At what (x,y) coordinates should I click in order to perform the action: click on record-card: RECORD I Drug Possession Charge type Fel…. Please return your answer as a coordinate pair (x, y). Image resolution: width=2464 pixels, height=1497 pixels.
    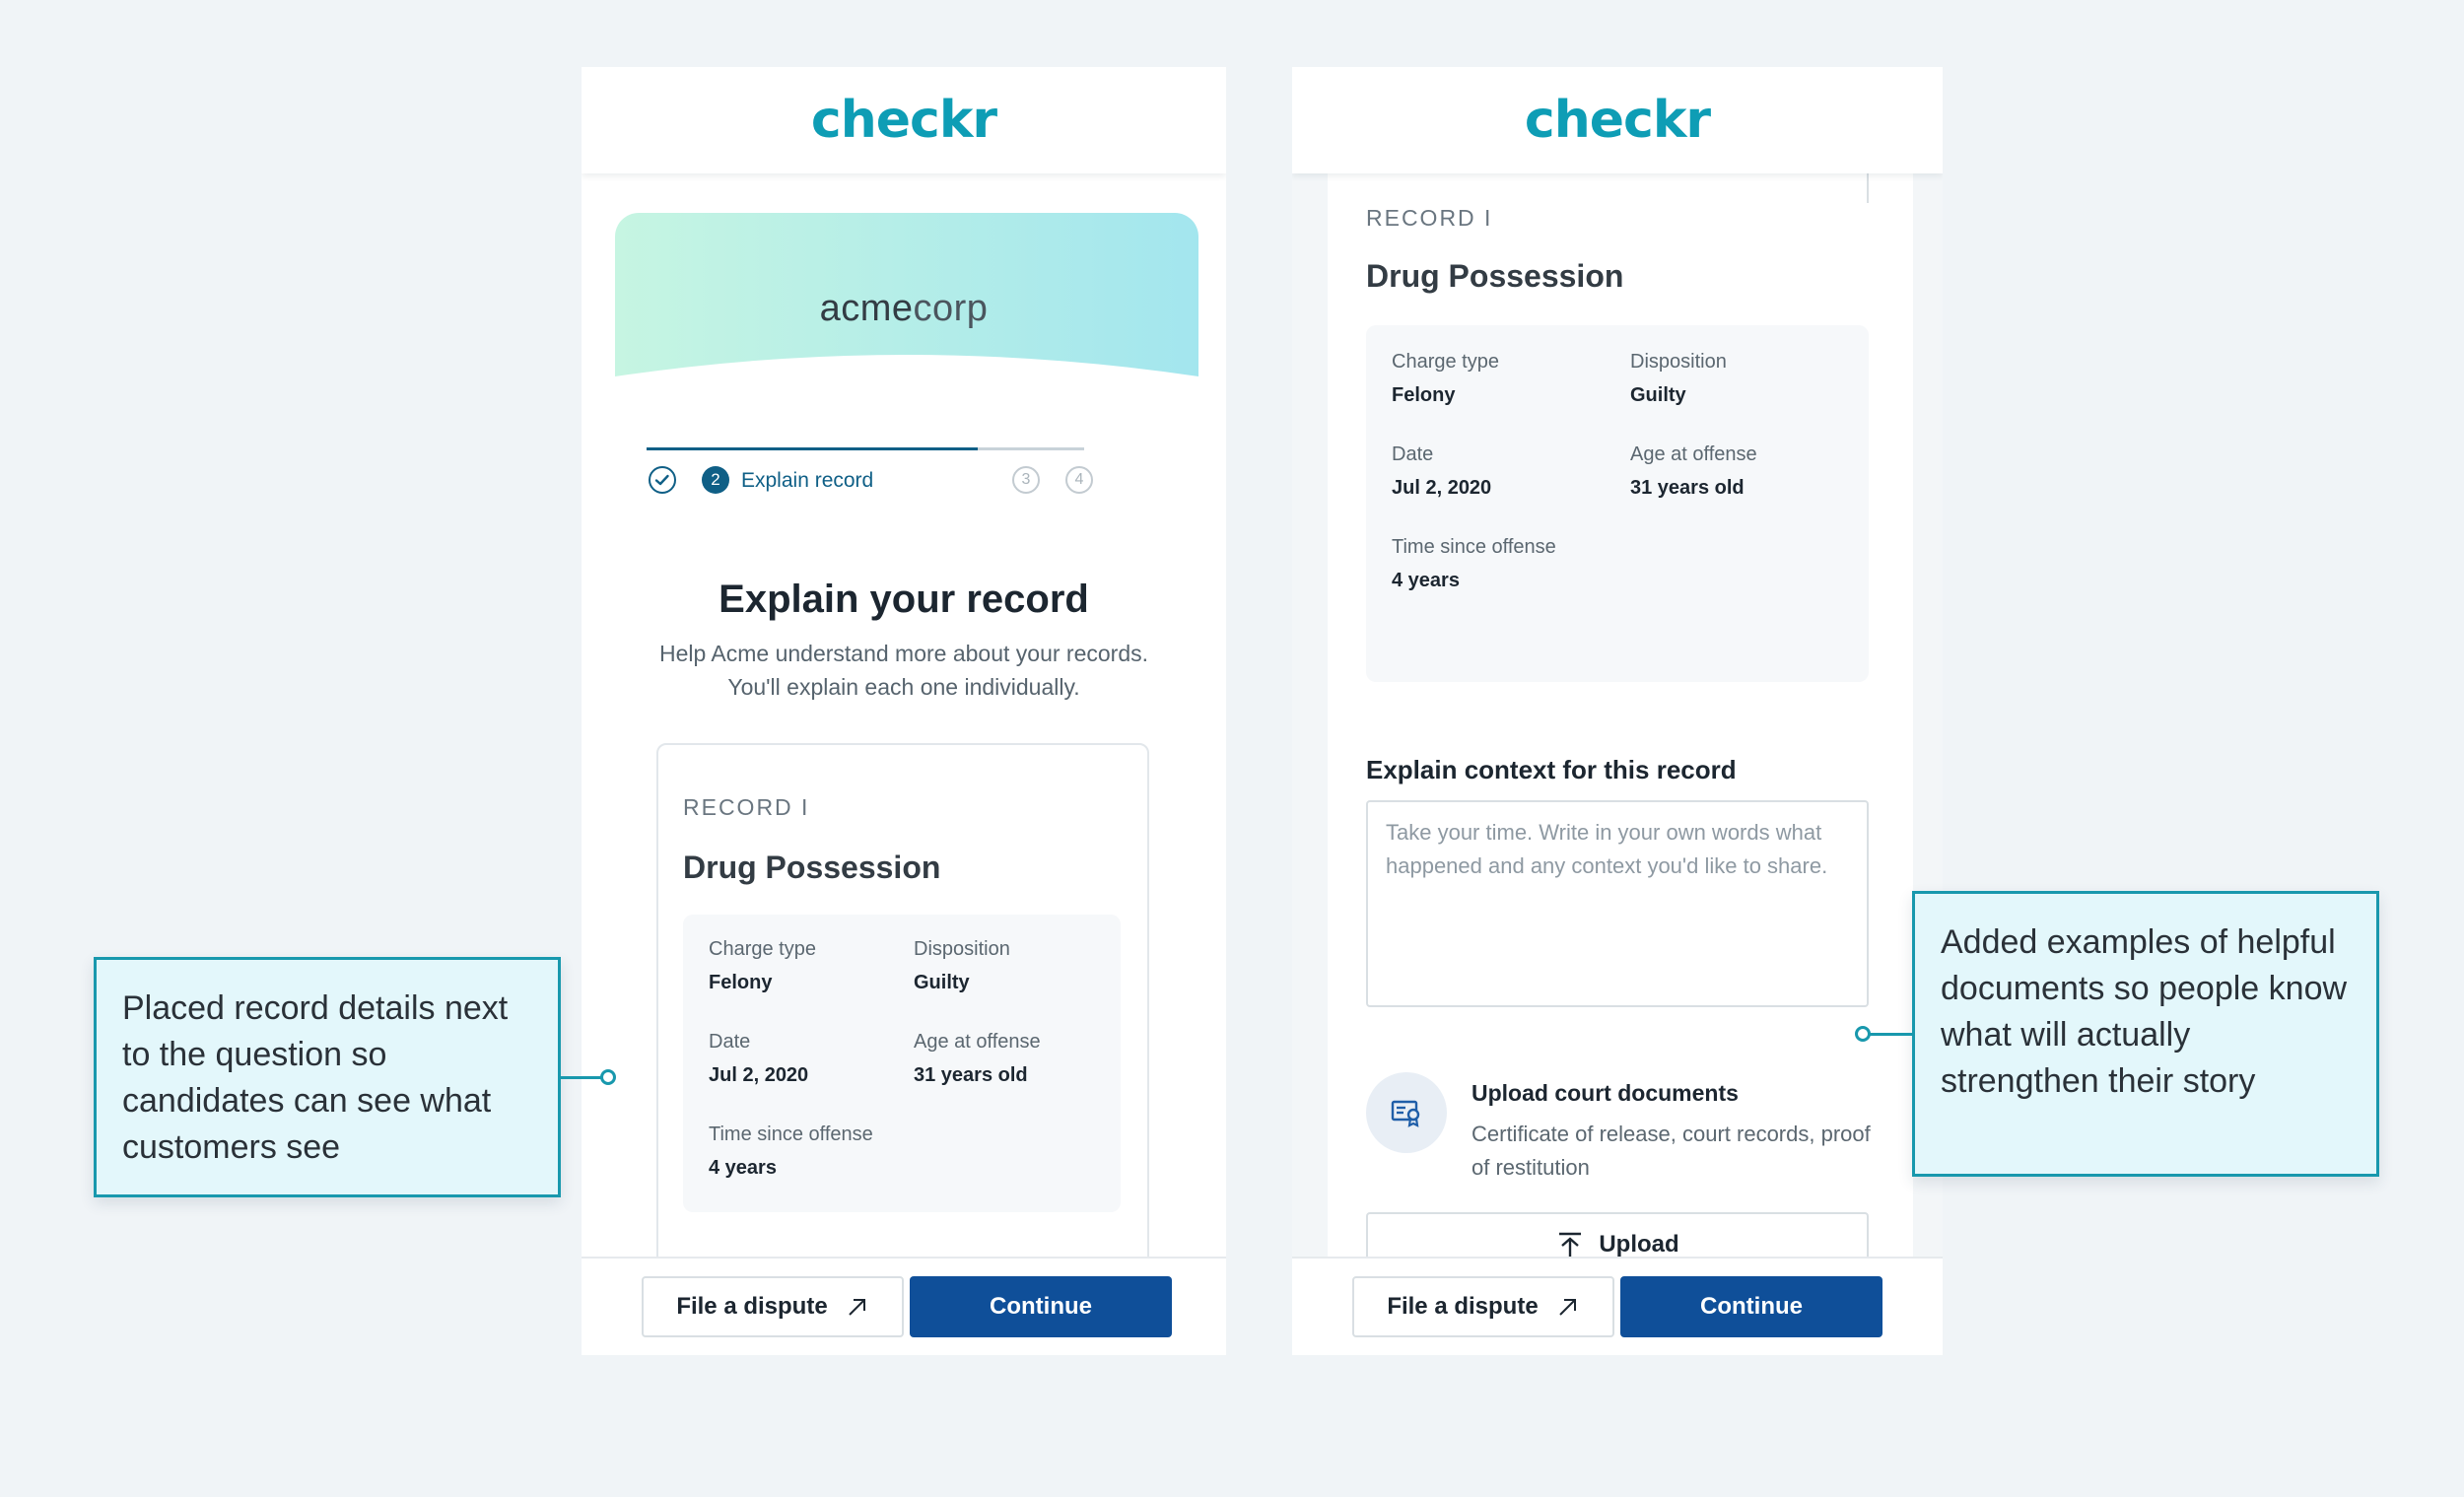
    Looking at the image, I should click on (902, 1019).